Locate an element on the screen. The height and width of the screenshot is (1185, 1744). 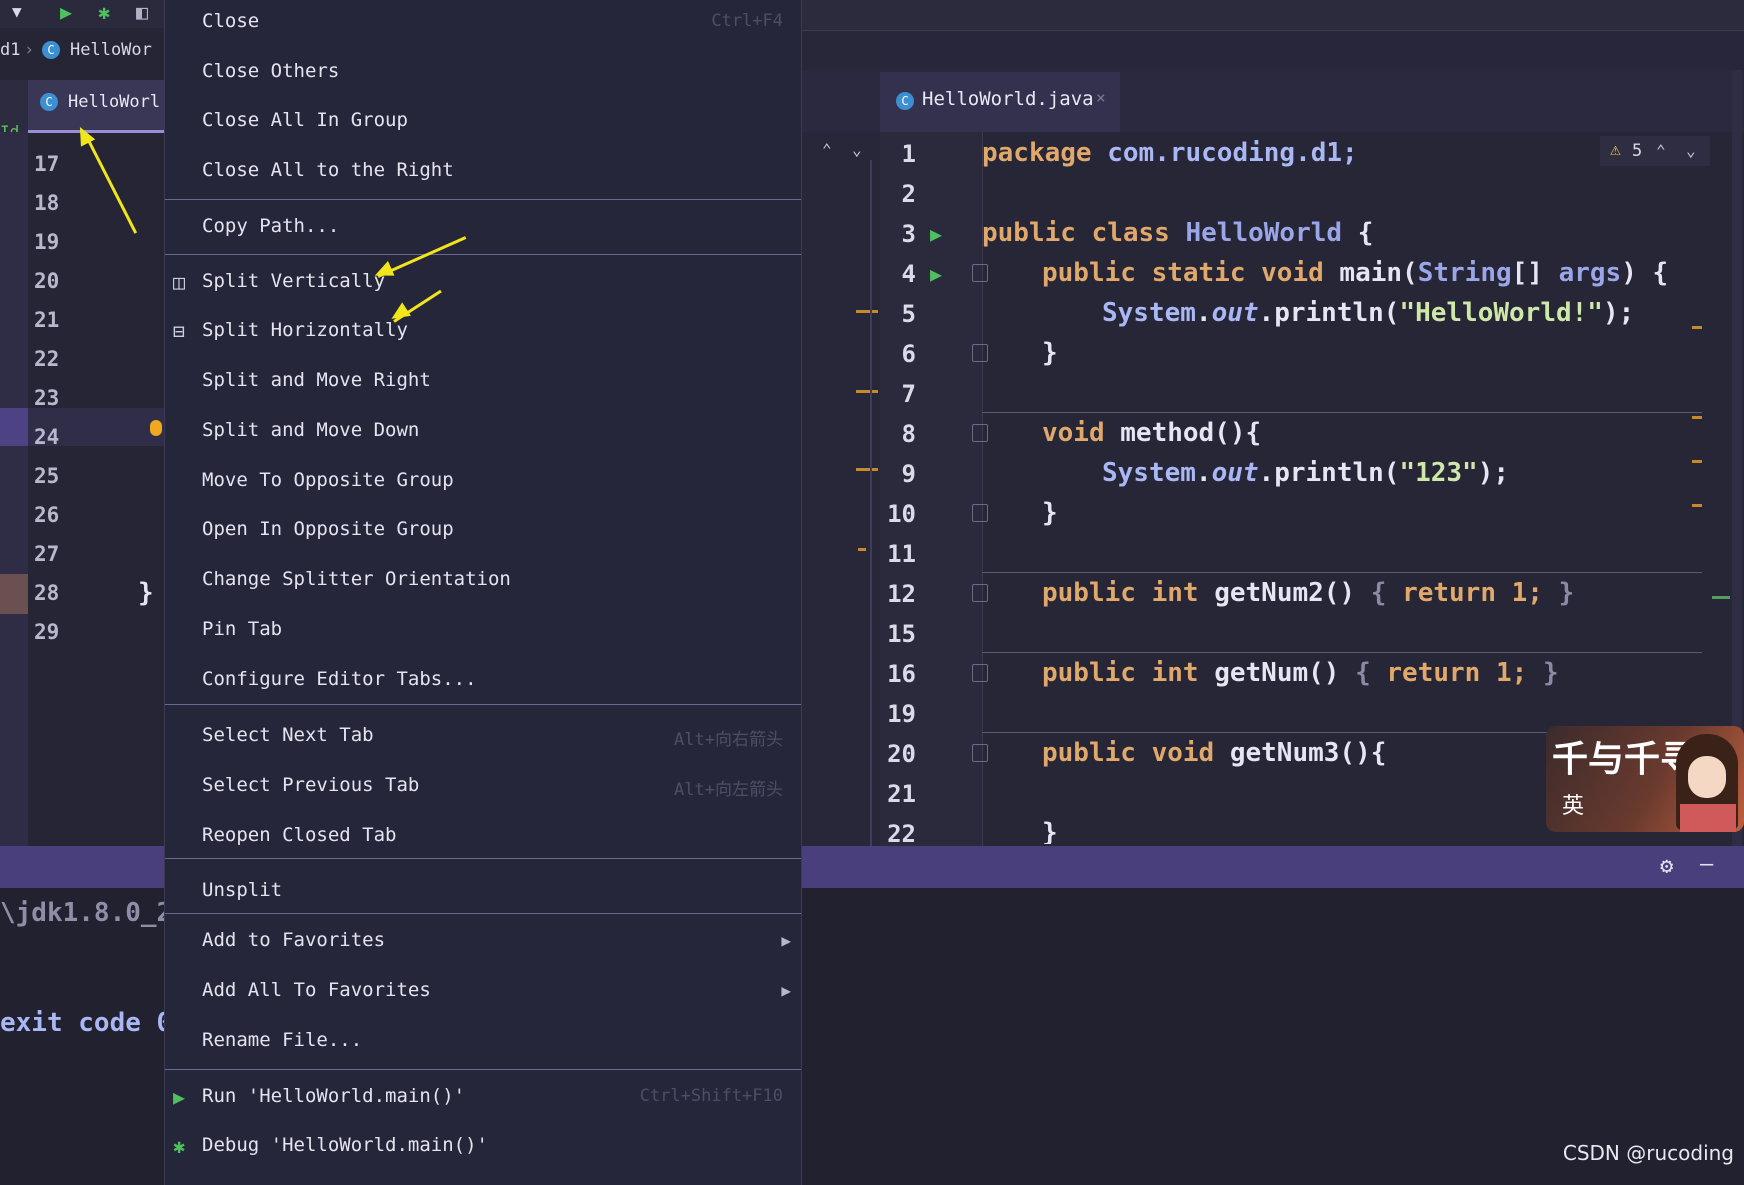
line-number: 23 is located at coordinates (47, 398).